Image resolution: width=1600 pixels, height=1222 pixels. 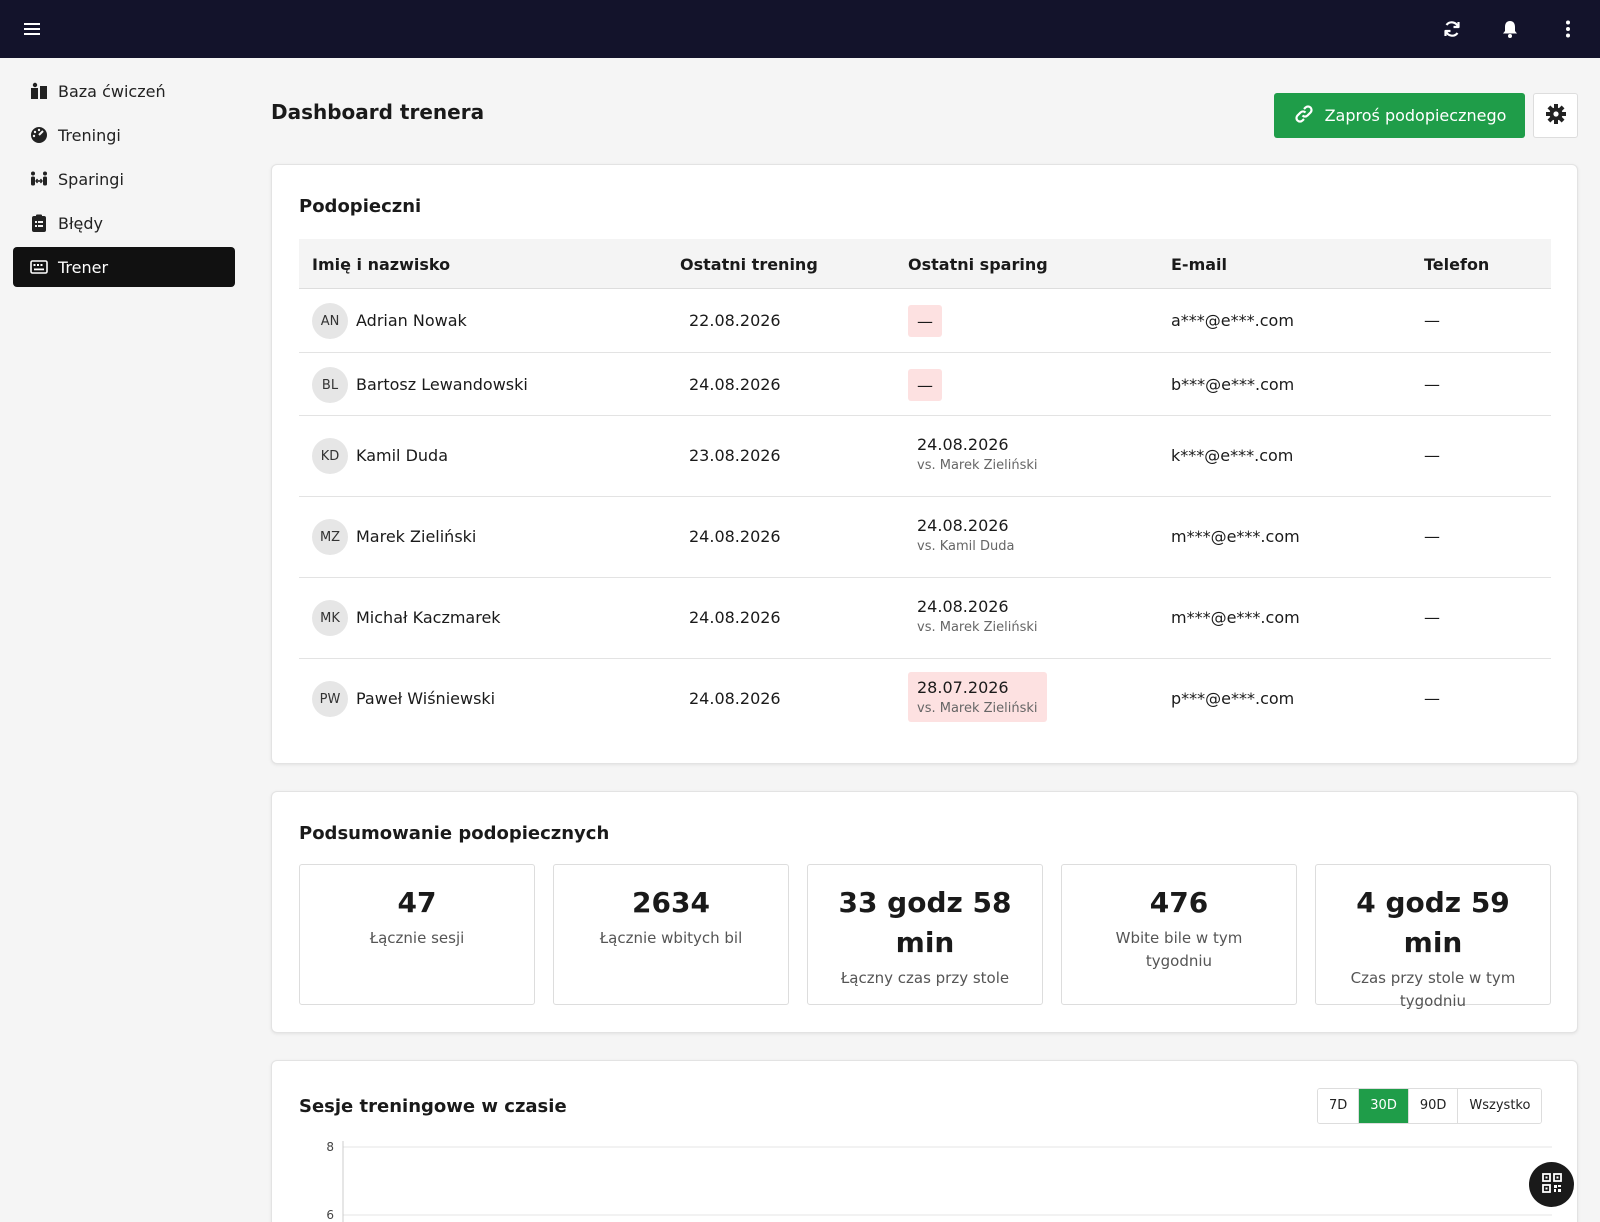 I want to click on invite-trainee-button: Zaproś podopiecznego, so click(x=1399, y=115).